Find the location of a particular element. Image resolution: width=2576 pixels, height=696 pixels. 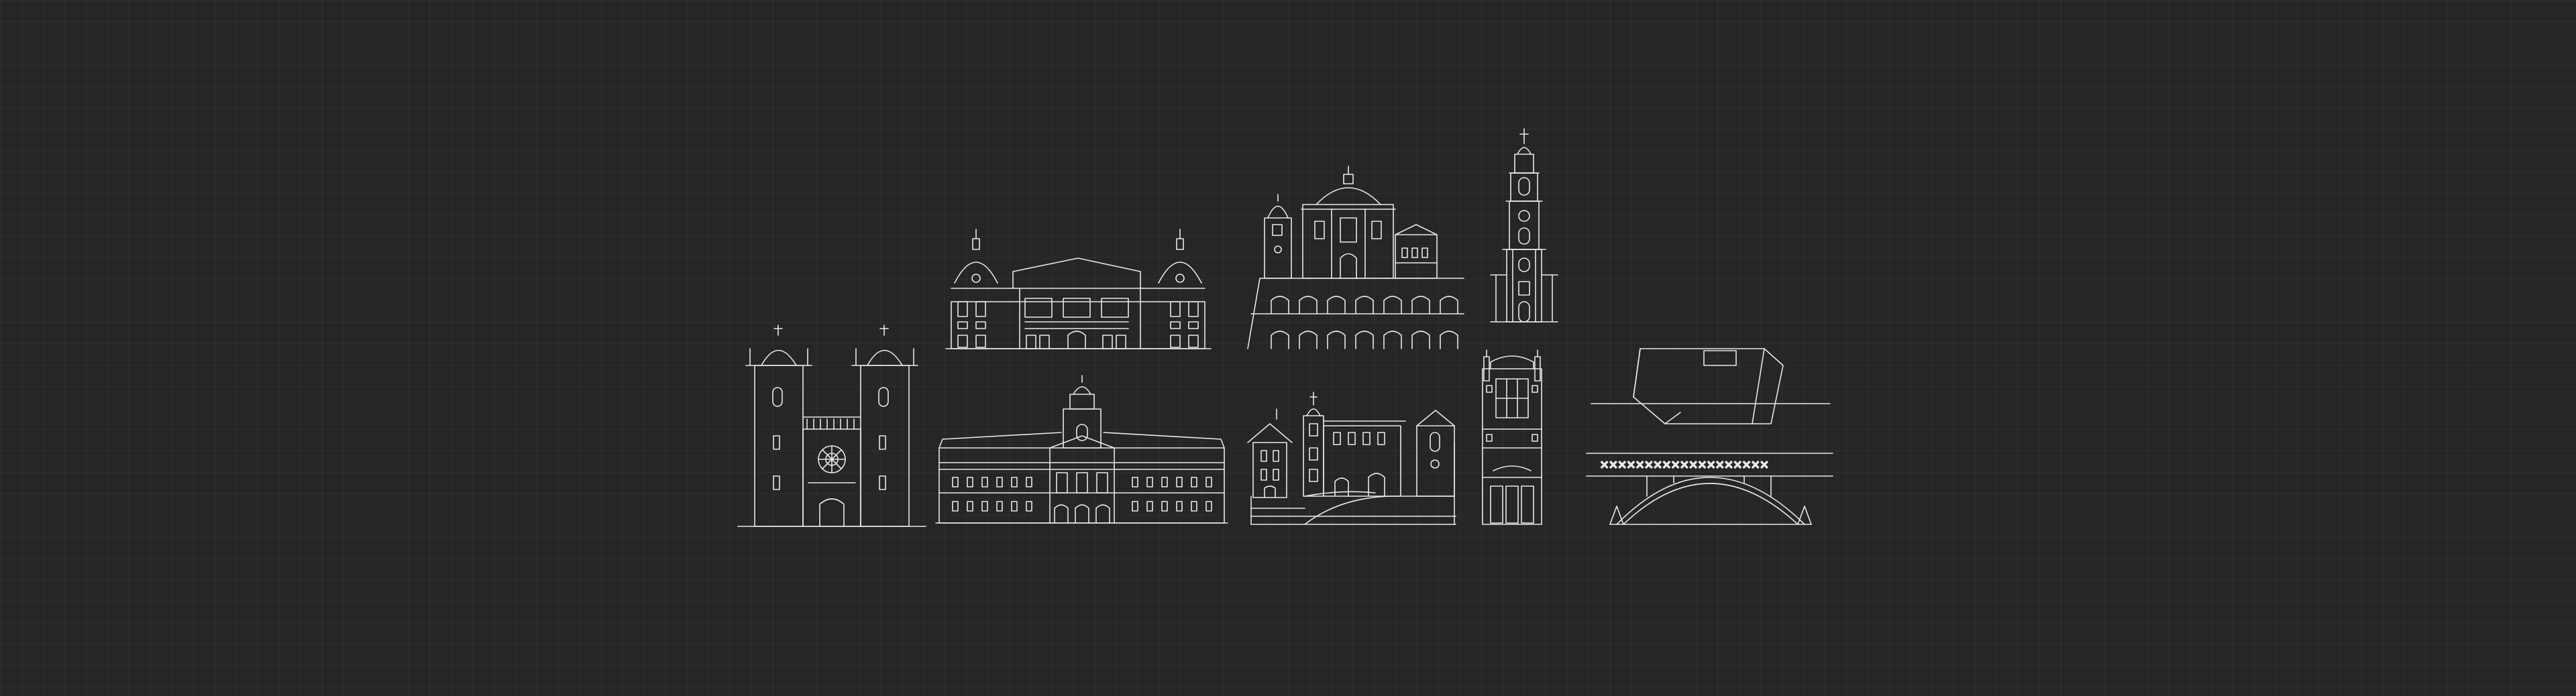

church-terrace-landmark is located at coordinates (1356, 257).